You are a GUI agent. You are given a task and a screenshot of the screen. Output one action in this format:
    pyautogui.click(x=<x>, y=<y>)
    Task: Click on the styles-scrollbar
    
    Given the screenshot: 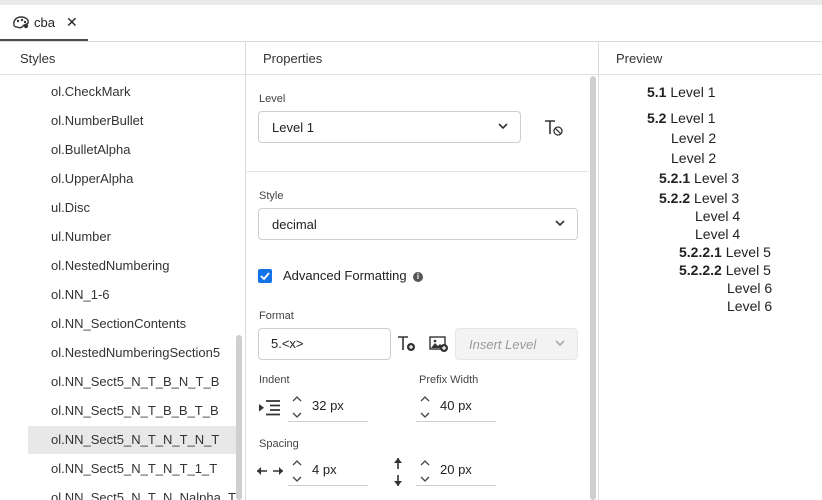 What is the action you would take?
    pyautogui.click(x=239, y=417)
    